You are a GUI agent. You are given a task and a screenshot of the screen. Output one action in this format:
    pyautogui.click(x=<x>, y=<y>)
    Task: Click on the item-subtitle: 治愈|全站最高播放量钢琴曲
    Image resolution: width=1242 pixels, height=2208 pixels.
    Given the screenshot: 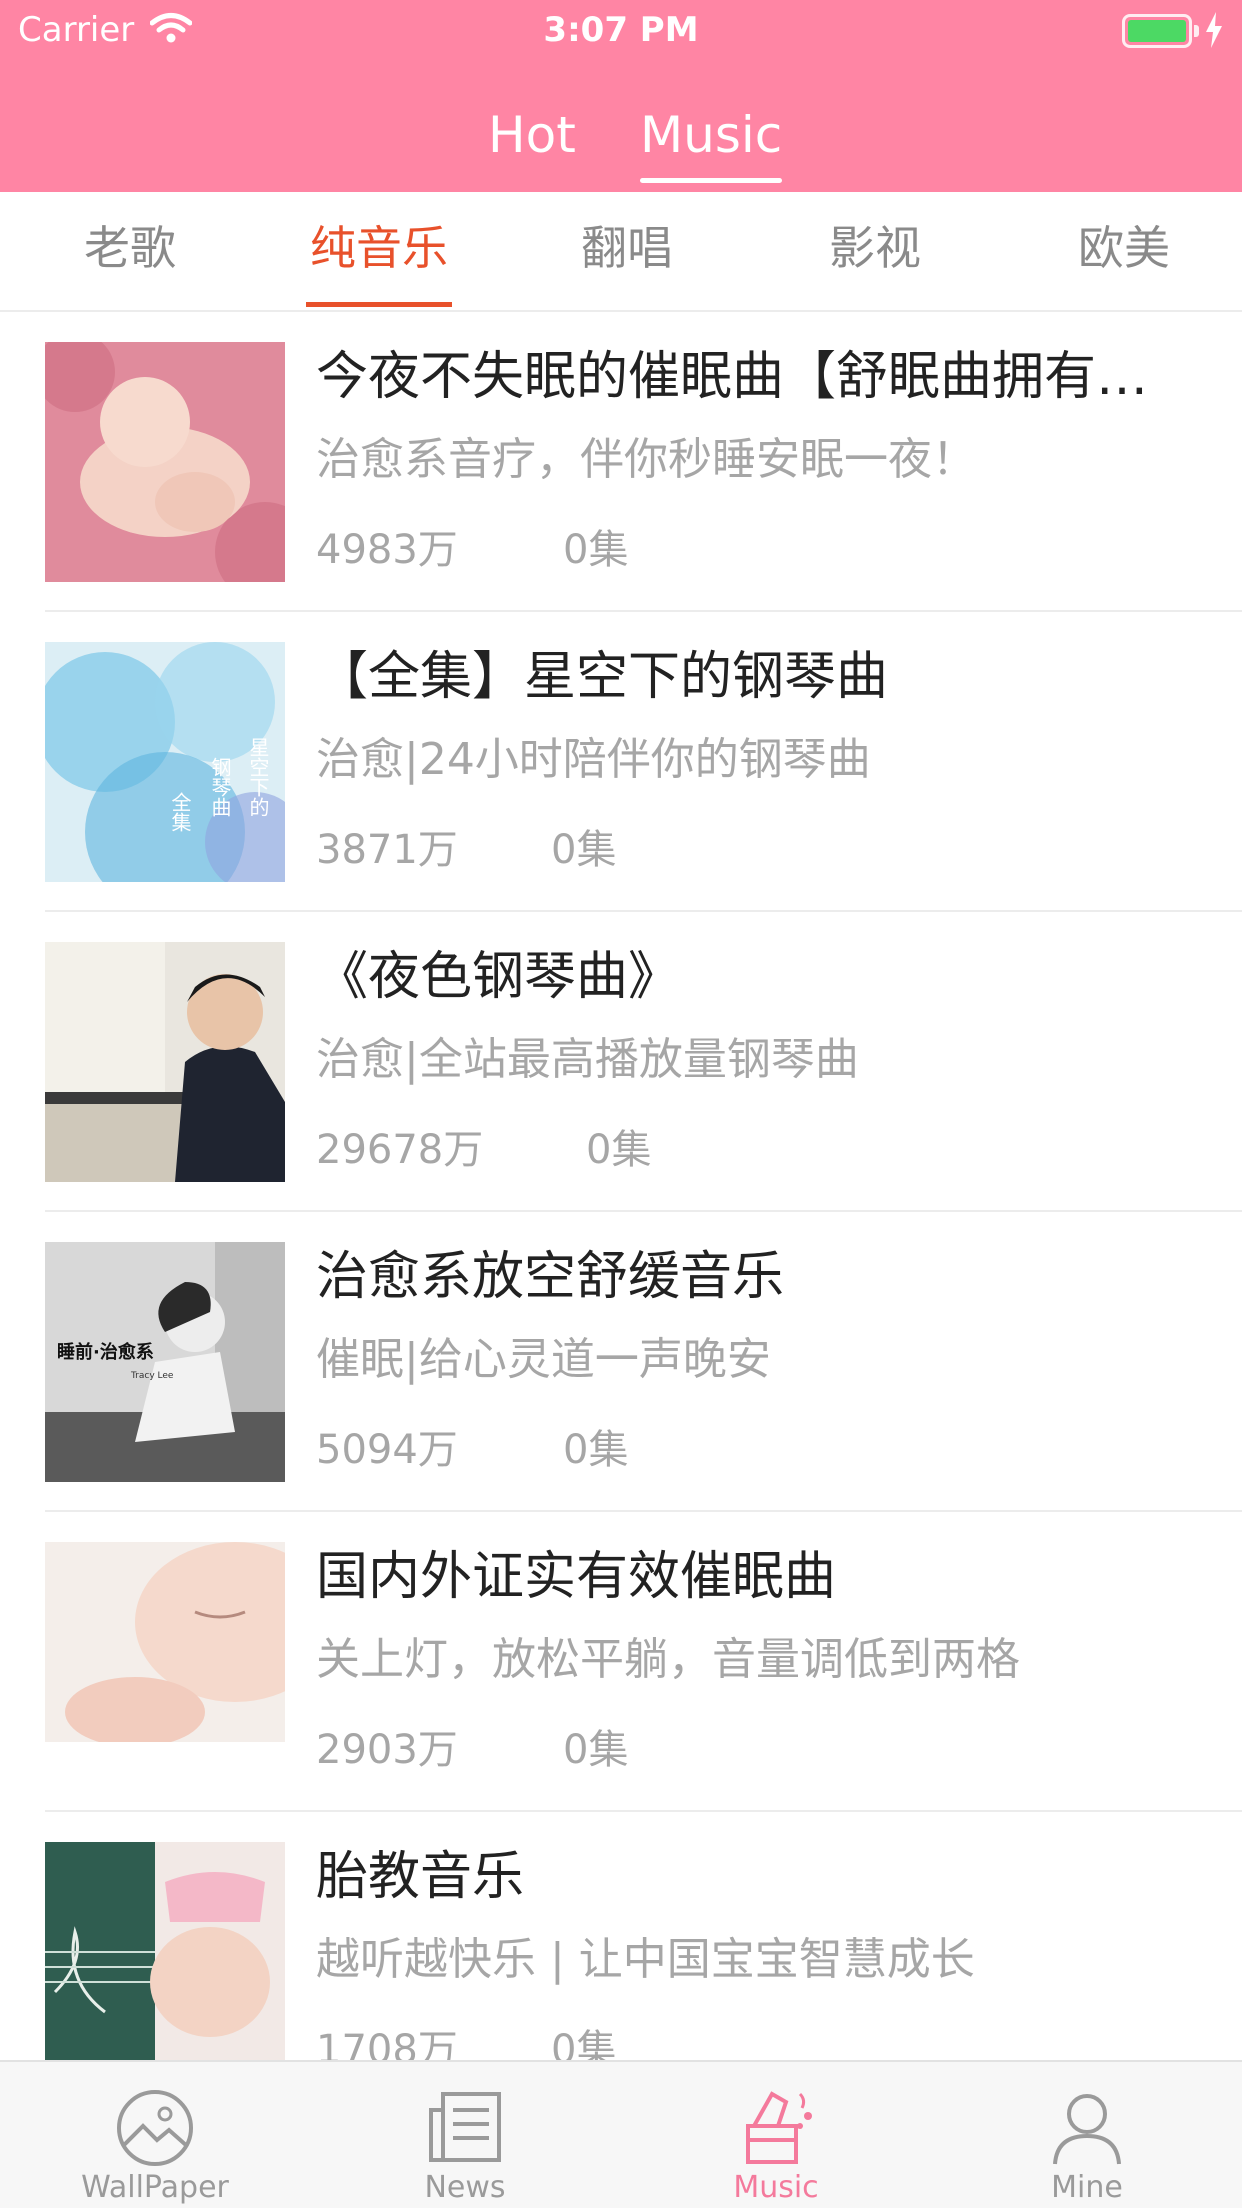 What is the action you would take?
    pyautogui.click(x=587, y=1059)
    